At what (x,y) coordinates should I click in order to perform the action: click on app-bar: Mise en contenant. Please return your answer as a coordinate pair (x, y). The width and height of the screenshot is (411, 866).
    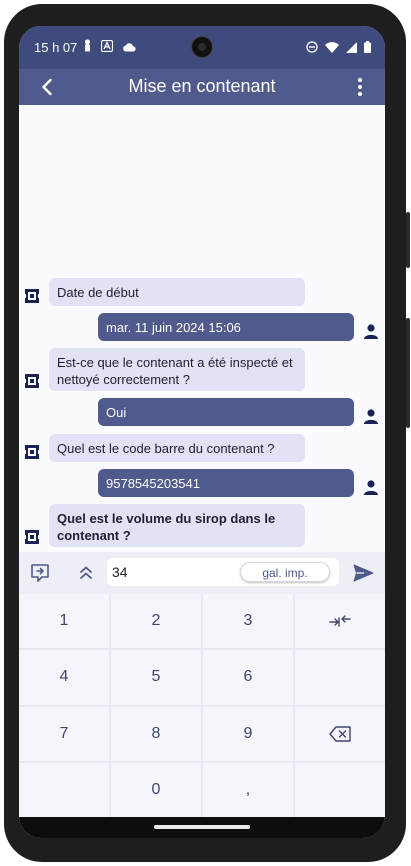
    Looking at the image, I should click on (202, 87).